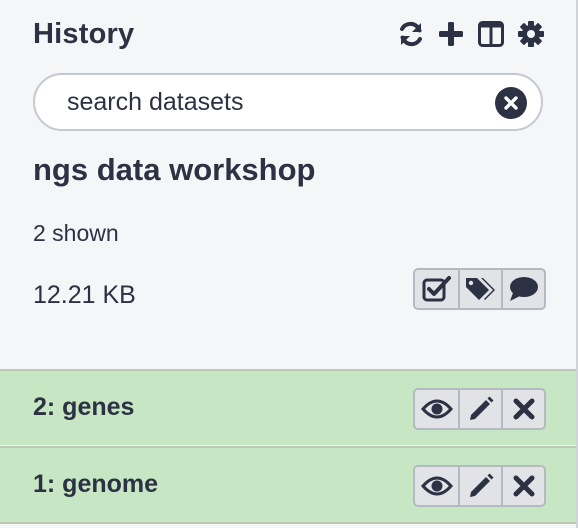 Image resolution: width=578 pixels, height=528 pixels. I want to click on select-items-icon, so click(436, 289).